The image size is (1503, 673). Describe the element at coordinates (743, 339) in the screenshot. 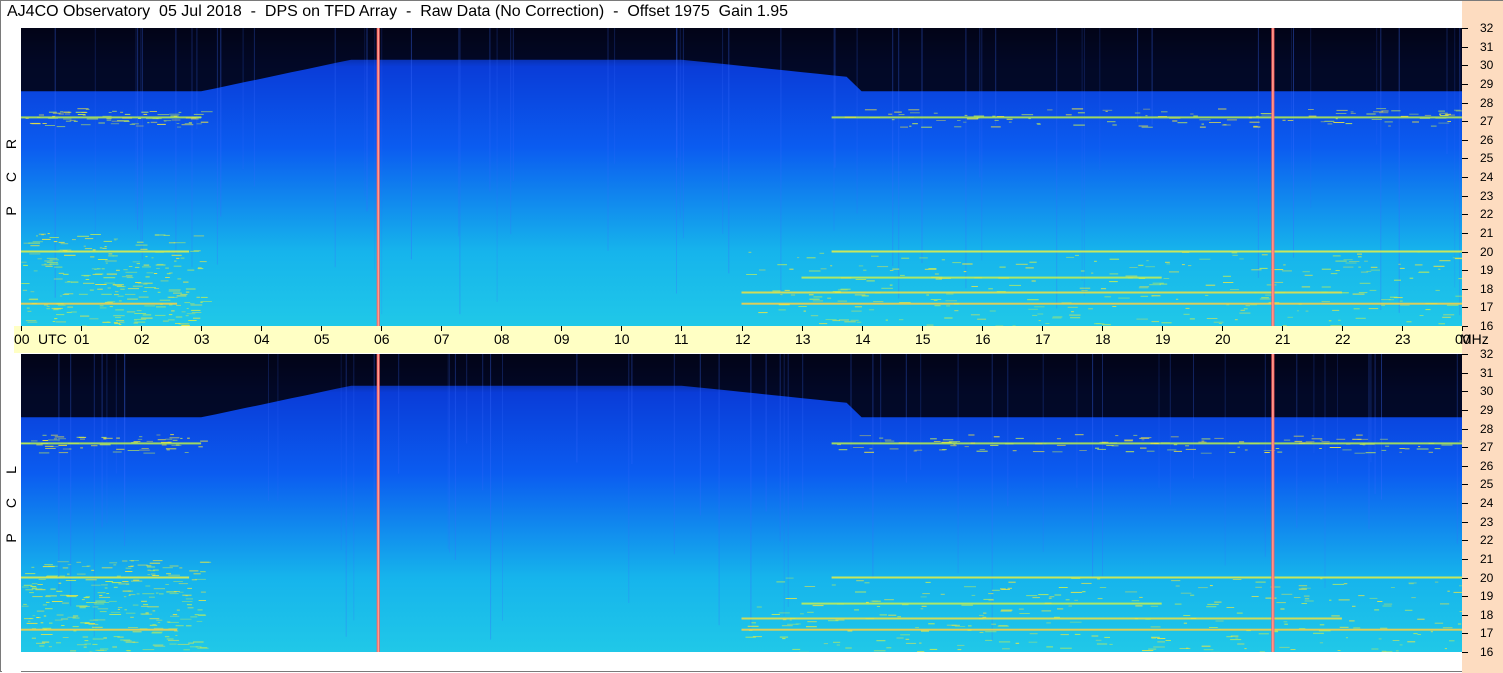

I see `utc-tick-label: 12` at that location.